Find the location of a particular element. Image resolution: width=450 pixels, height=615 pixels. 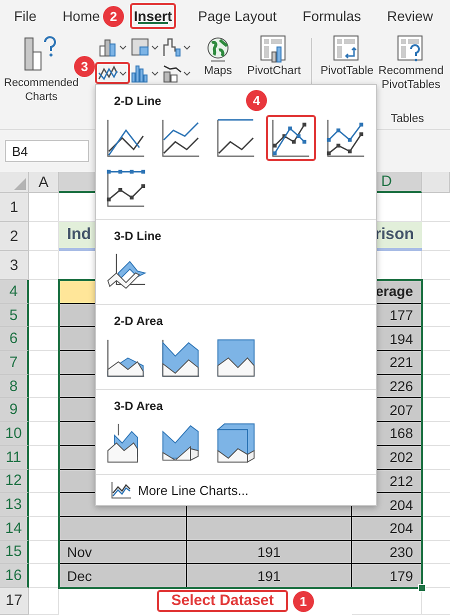

row-header: 10 is located at coordinates (14, 434).